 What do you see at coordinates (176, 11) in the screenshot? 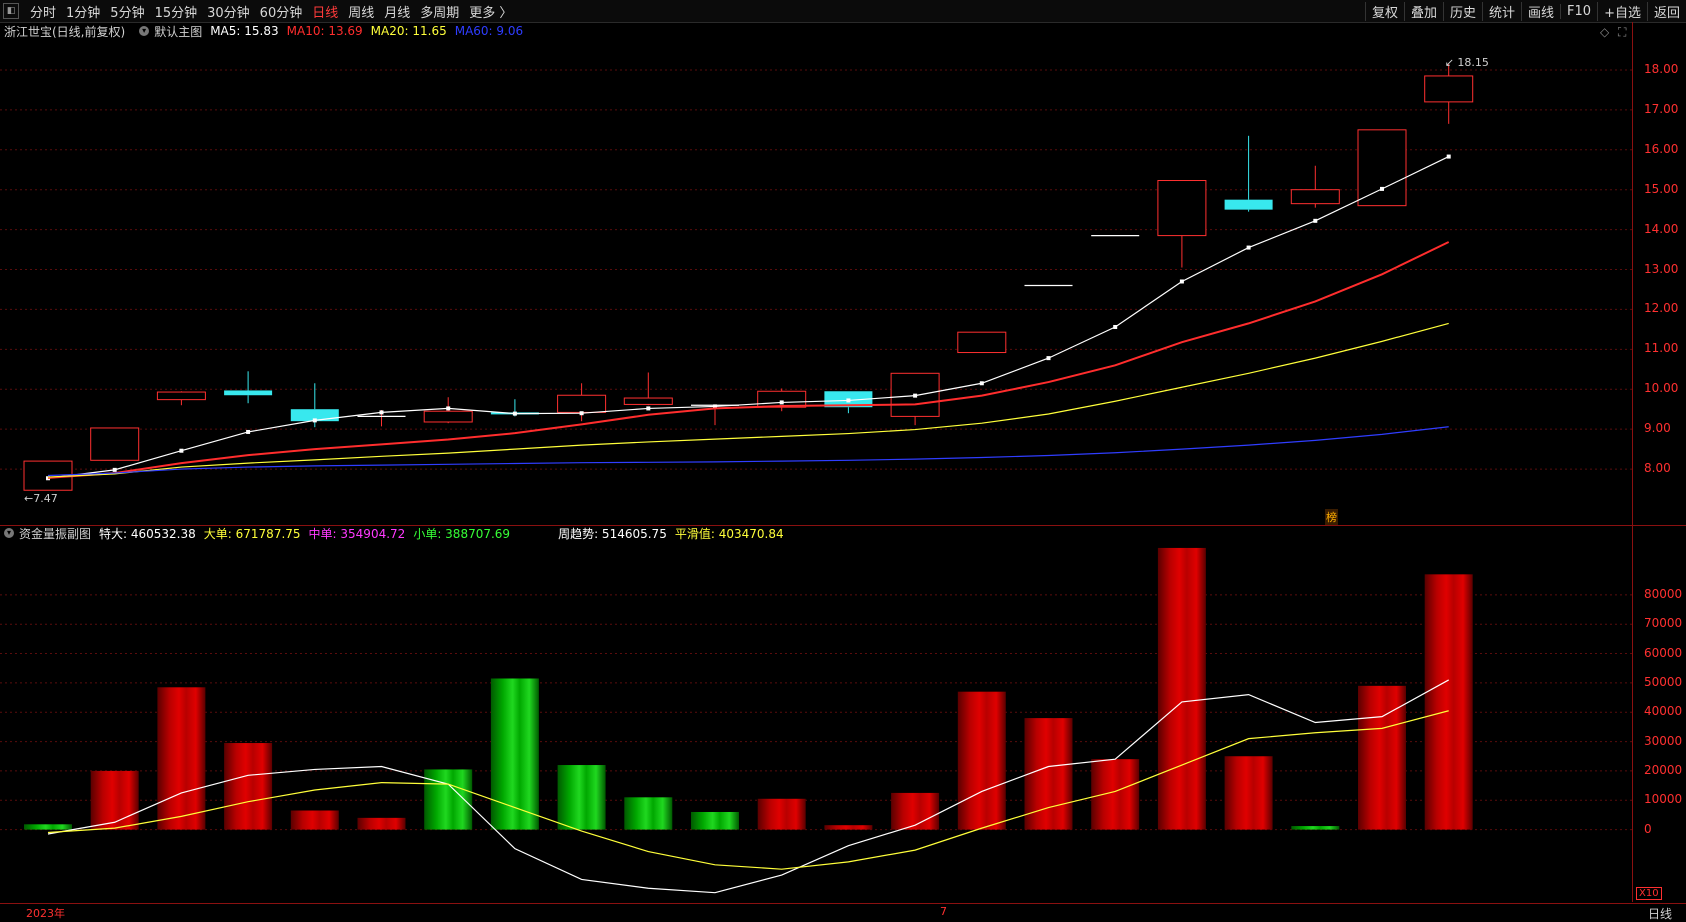
I see `tab-15min: 15分钟` at bounding box center [176, 11].